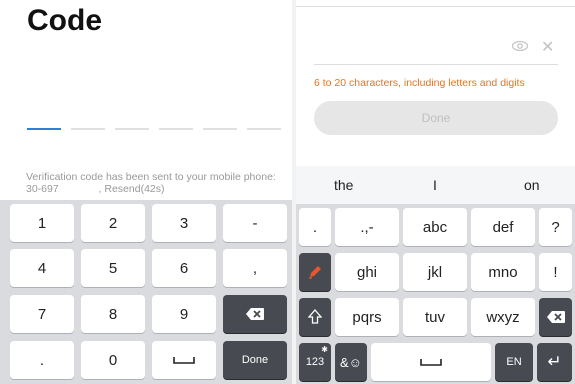 This screenshot has width=575, height=384. What do you see at coordinates (184, 268) in the screenshot?
I see `key-6: 6` at bounding box center [184, 268].